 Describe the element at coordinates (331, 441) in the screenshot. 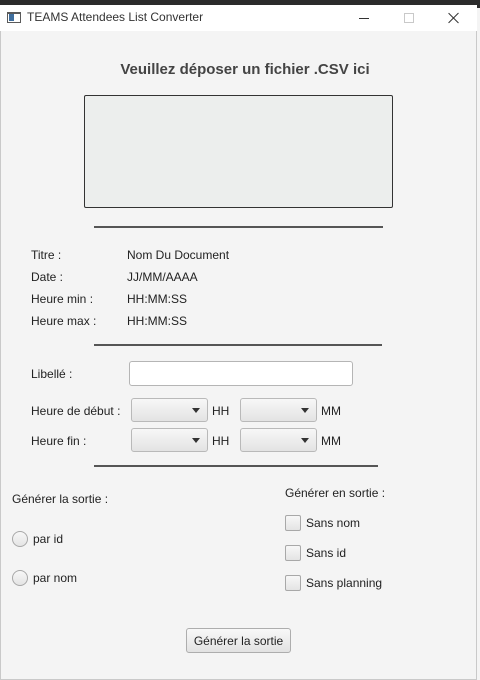

I see `end-minute-unit: MM` at that location.